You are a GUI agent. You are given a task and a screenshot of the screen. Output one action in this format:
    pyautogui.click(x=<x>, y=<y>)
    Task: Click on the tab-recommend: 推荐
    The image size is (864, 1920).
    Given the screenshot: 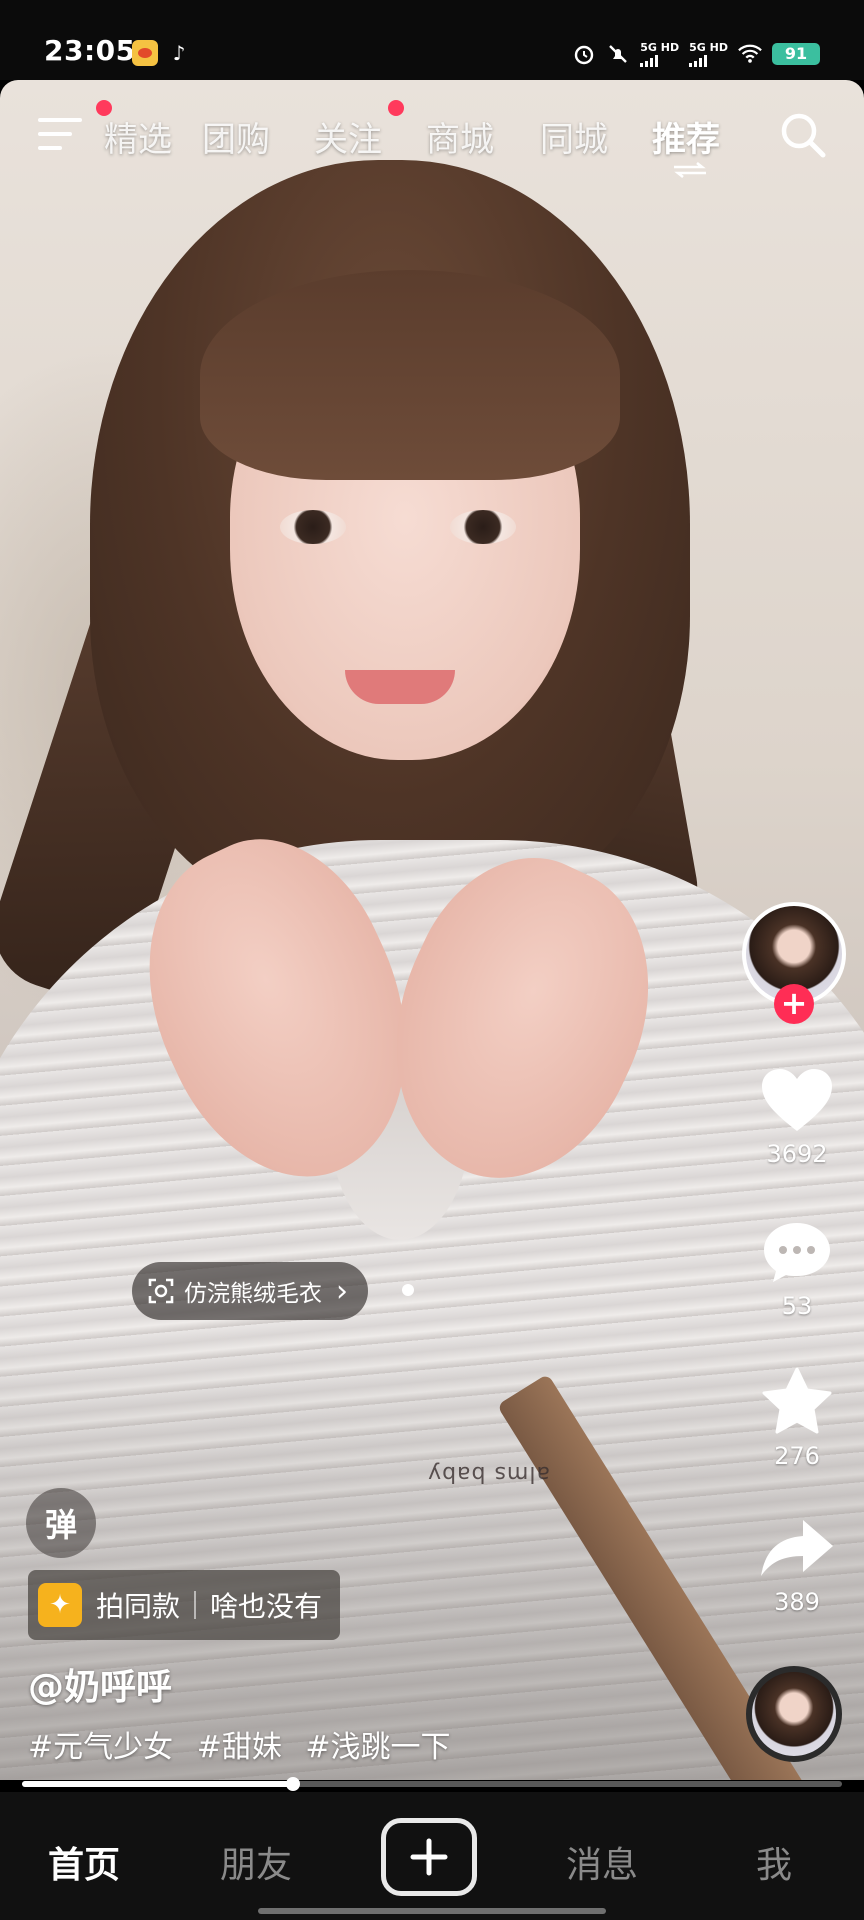 What is the action you would take?
    pyautogui.click(x=686, y=136)
    